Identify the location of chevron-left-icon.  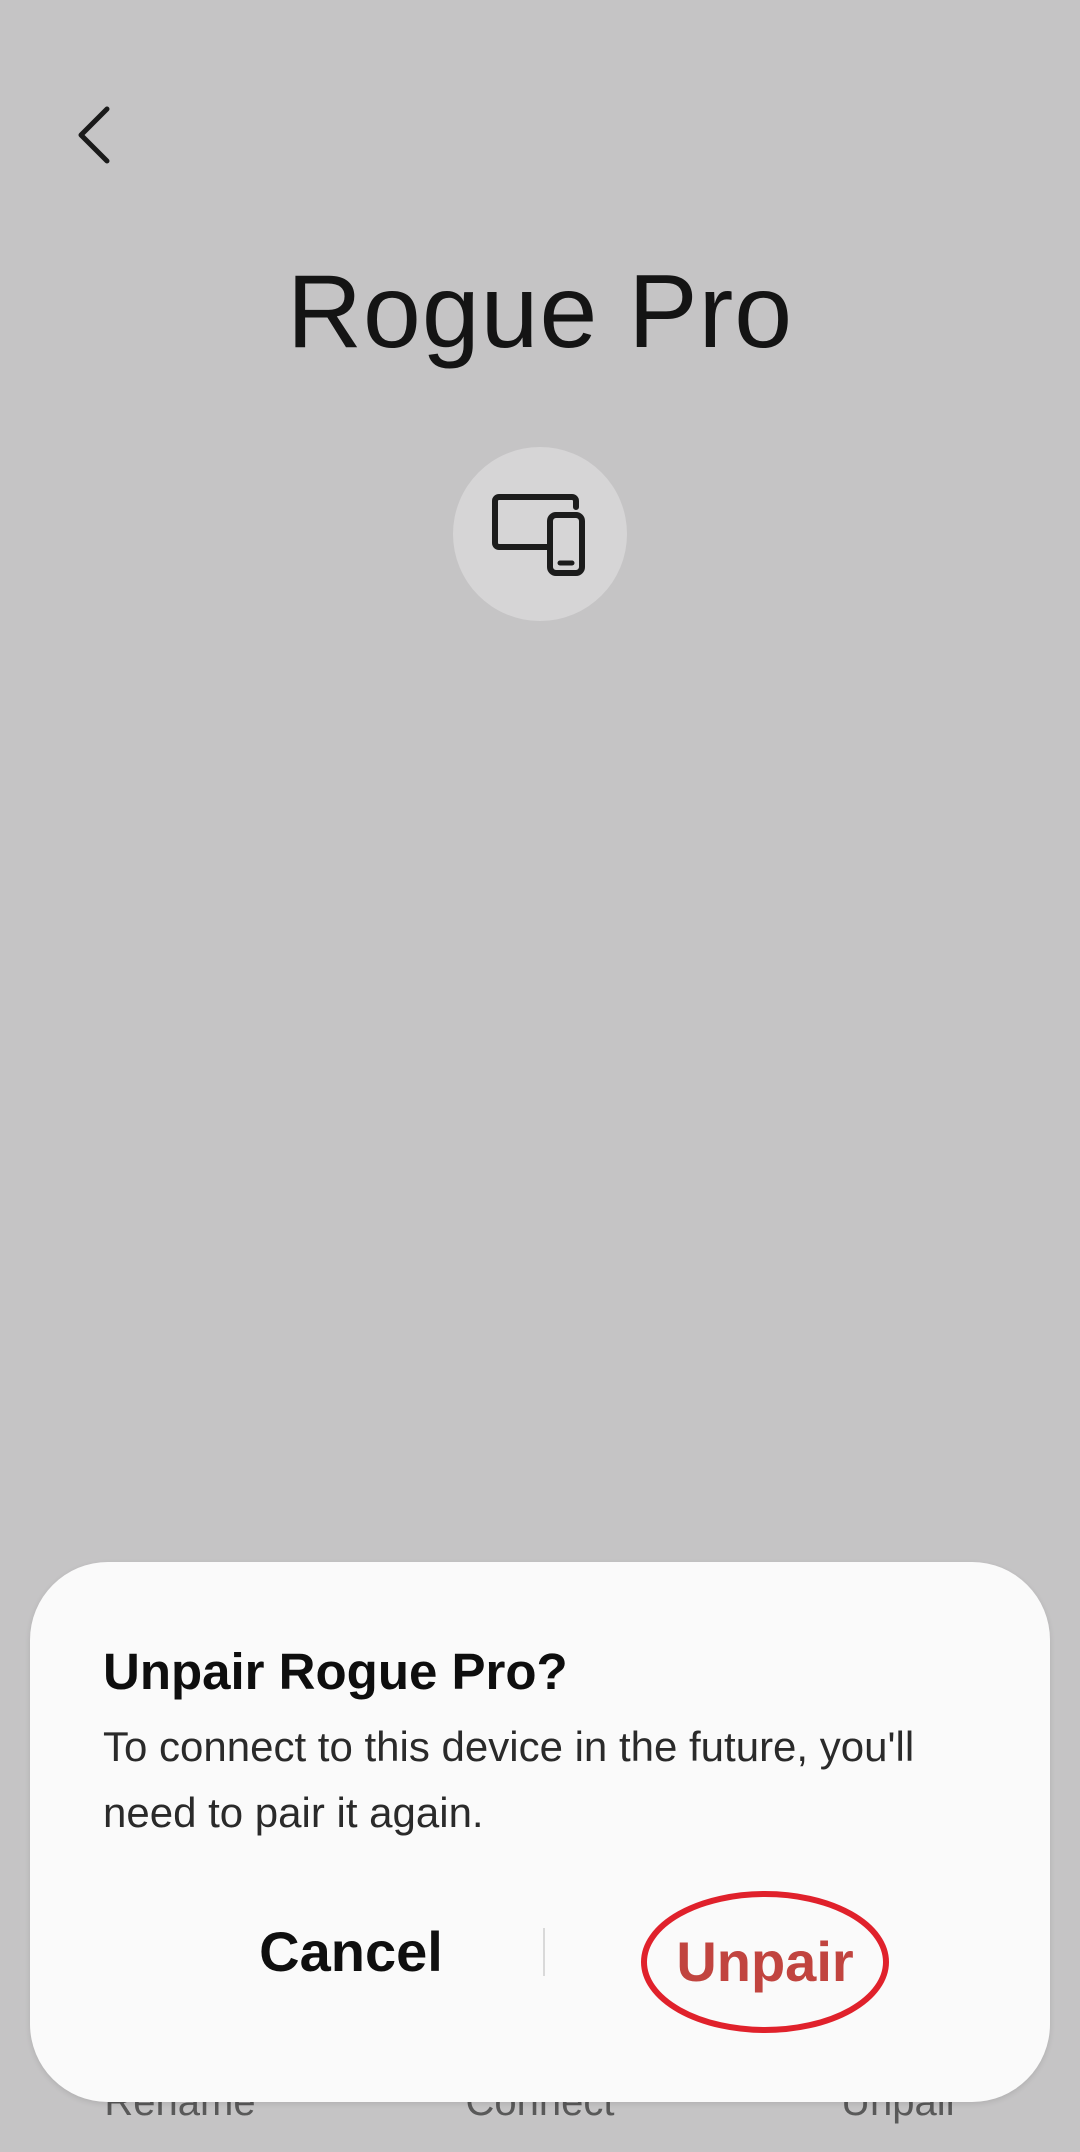
(94, 135).